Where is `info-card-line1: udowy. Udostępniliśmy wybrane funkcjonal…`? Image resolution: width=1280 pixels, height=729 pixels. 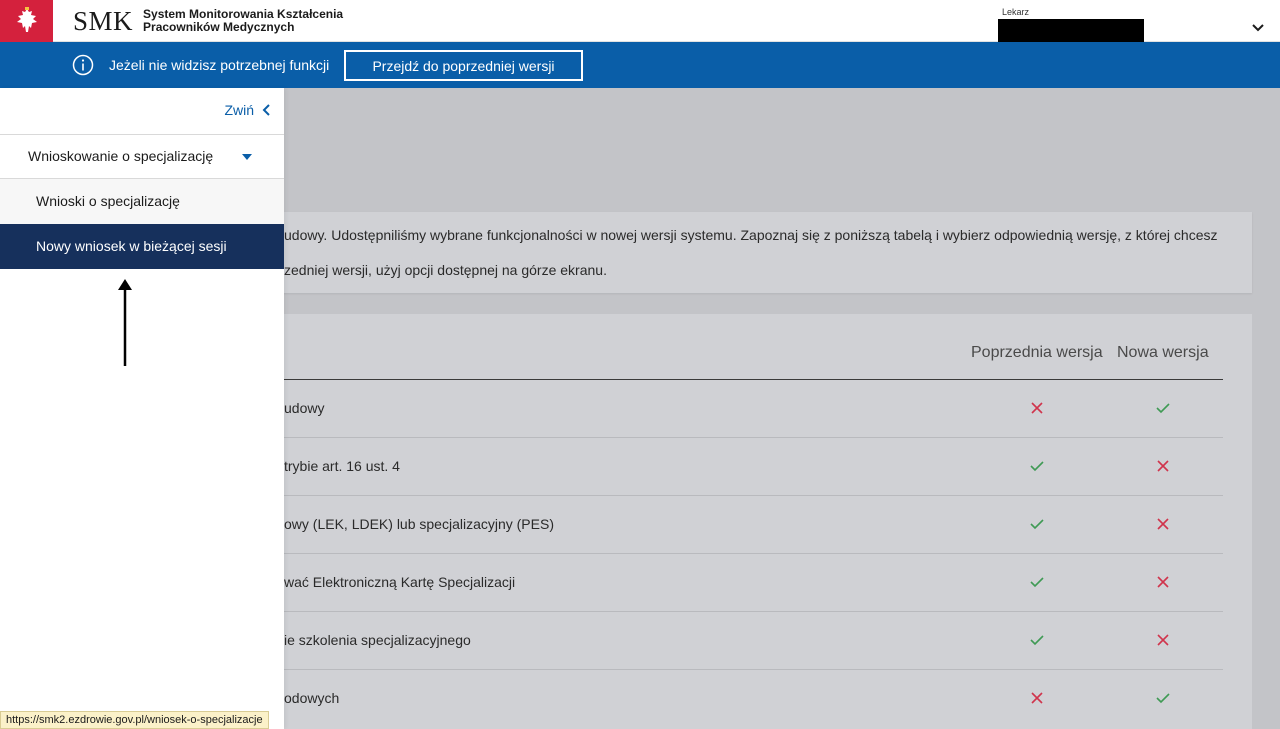 info-card-line1: udowy. Udostępniliśmy wybrane funkcjonal… is located at coordinates (751, 235).